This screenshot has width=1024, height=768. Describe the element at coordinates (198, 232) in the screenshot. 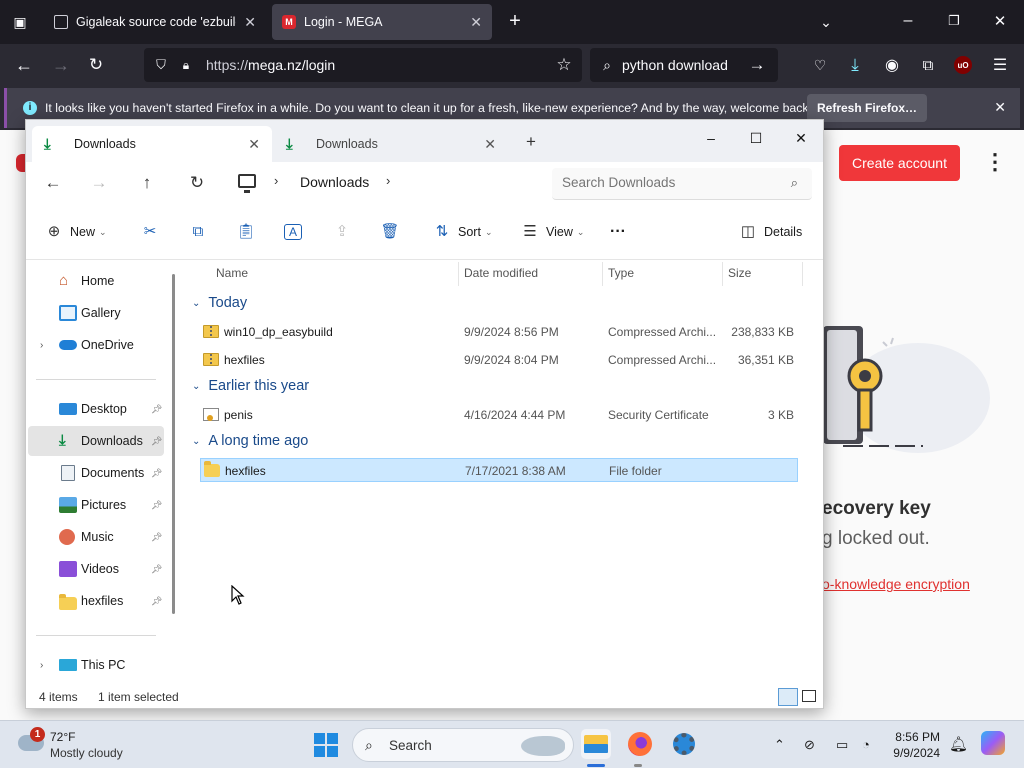

I see `copy-button: ⧉` at that location.